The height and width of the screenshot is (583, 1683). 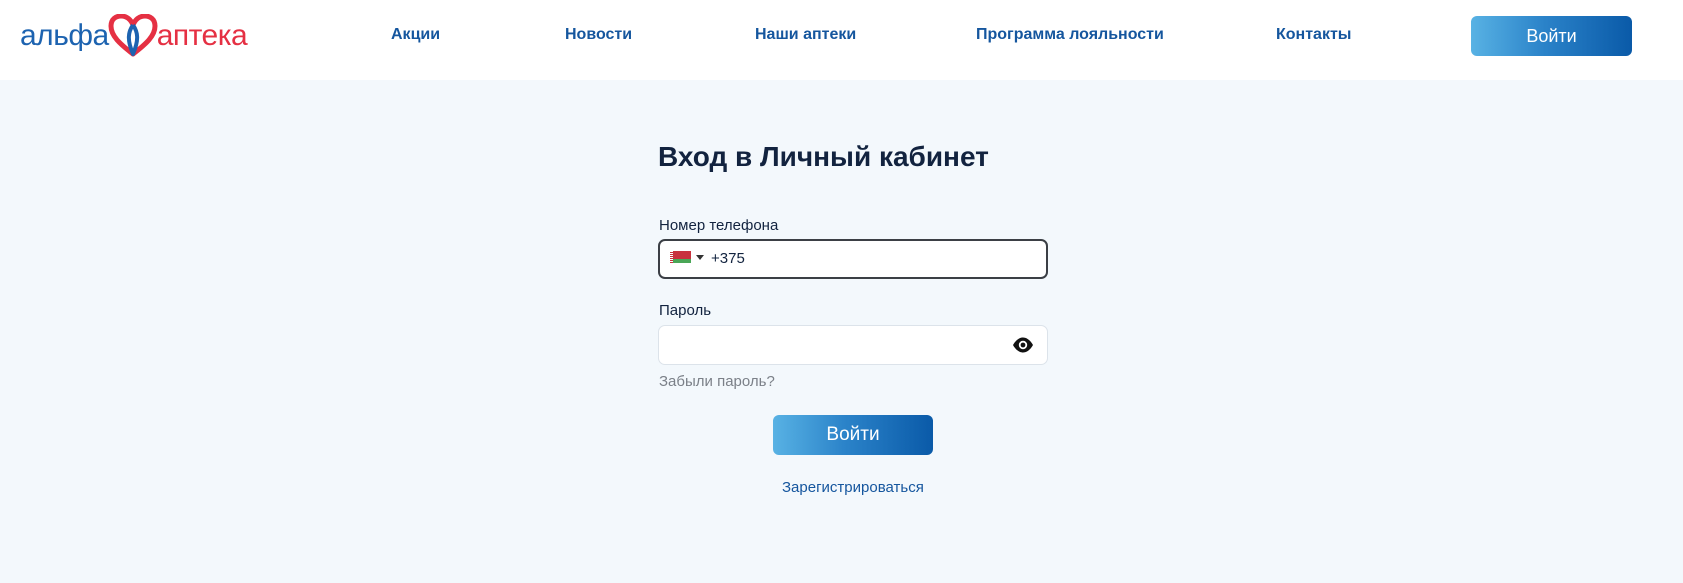 I want to click on login-submit-button: Войти, so click(x=853, y=435).